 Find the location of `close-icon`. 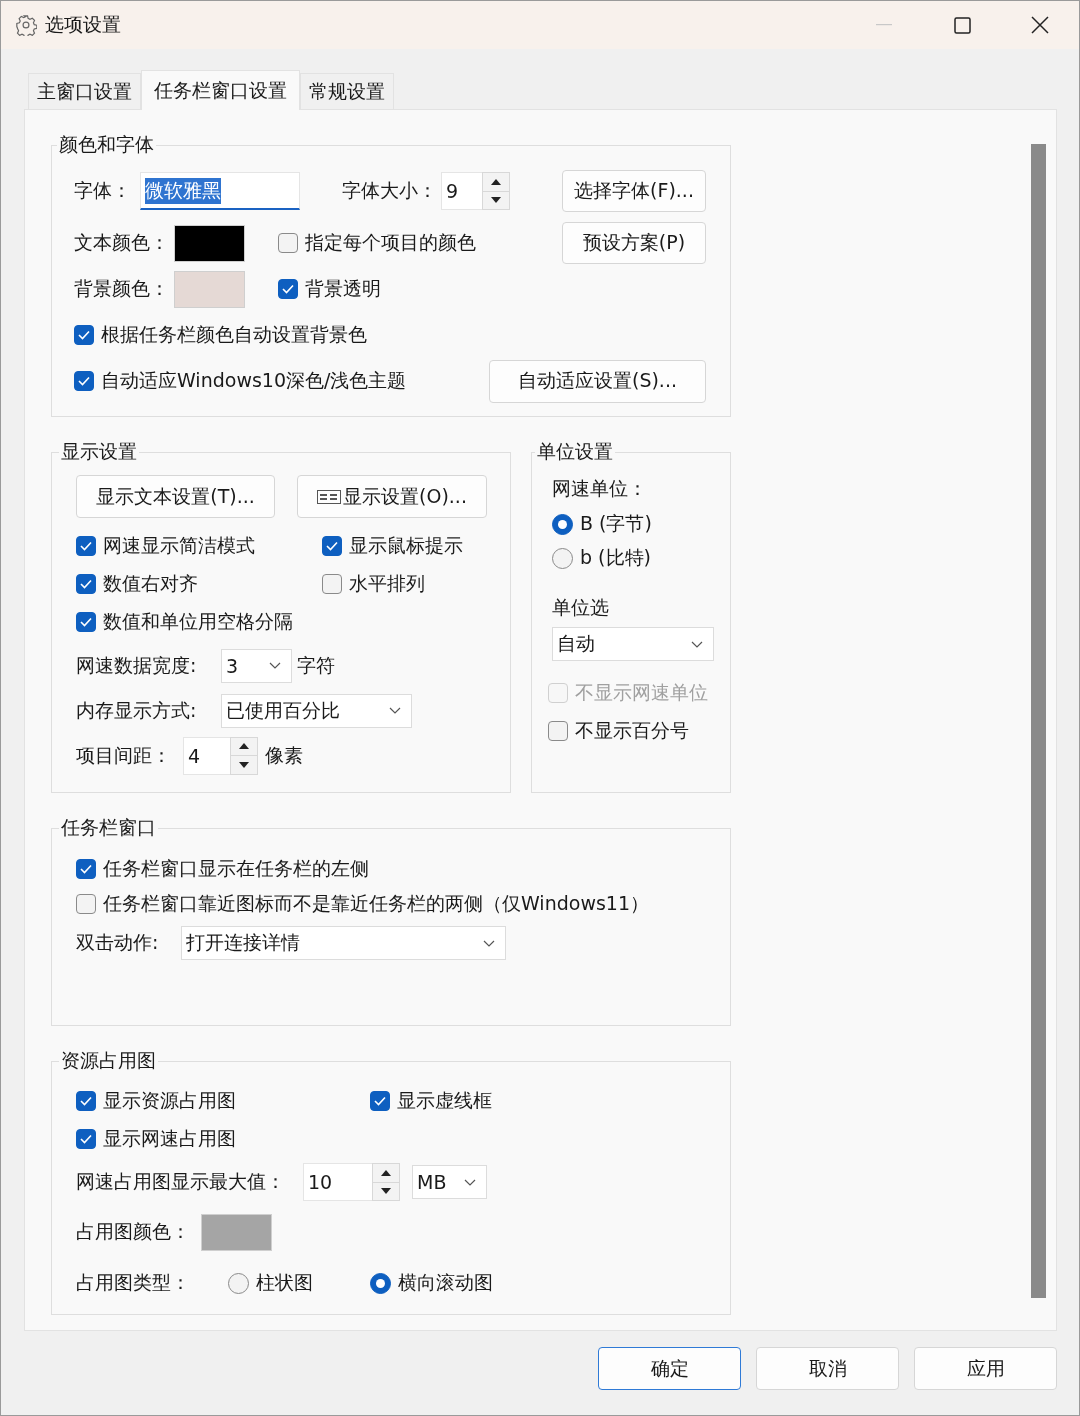

close-icon is located at coordinates (1040, 25).